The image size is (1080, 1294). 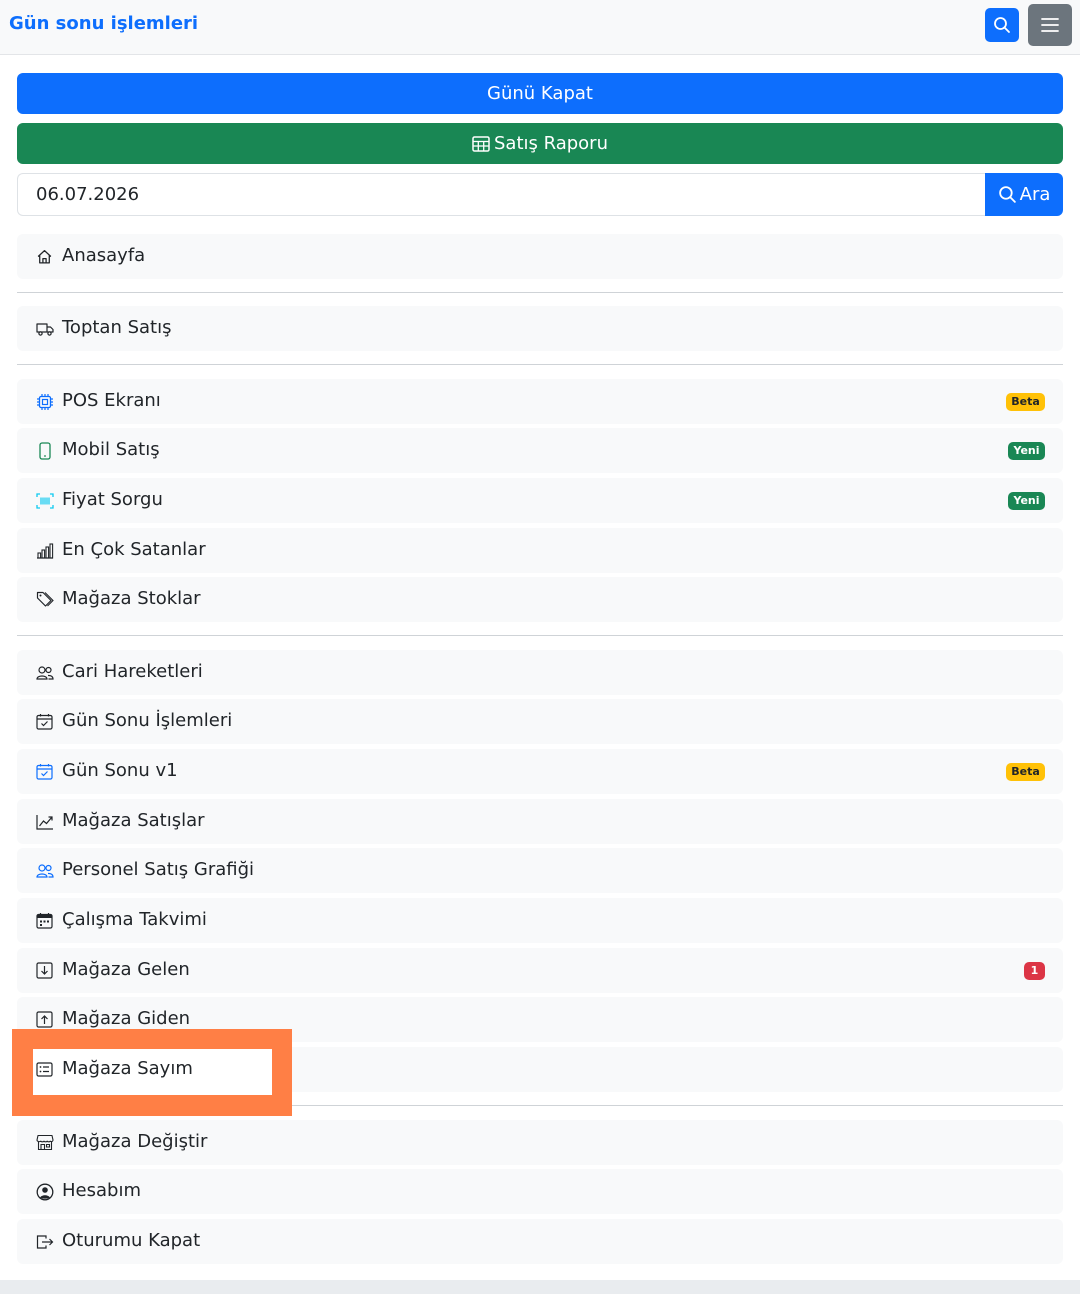 I want to click on box-arrow-up-icon, so click(x=44, y=1019).